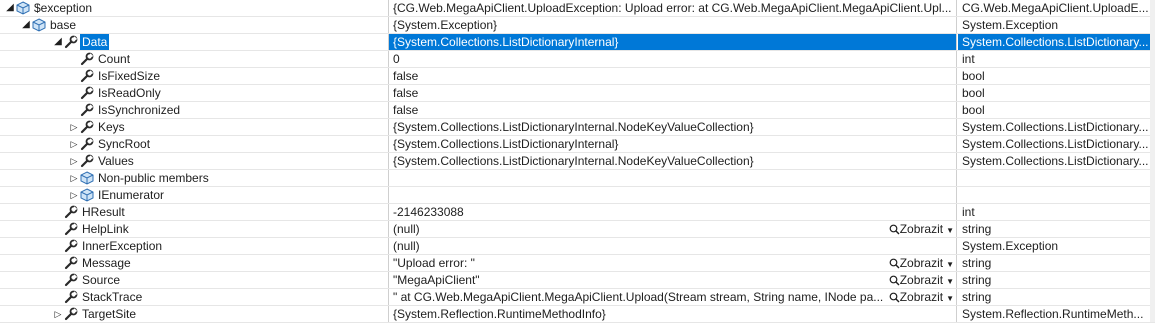 This screenshot has height=323, width=1155. What do you see at coordinates (1054, 76) in the screenshot?
I see `type-cell: bool` at bounding box center [1054, 76].